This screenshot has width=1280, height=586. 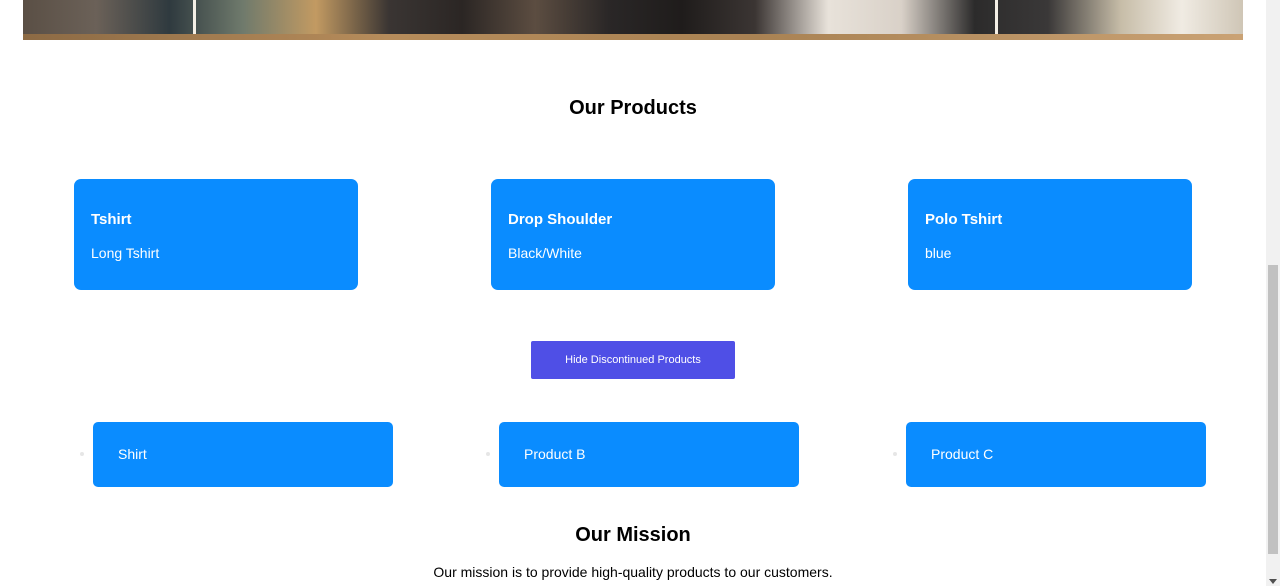 What do you see at coordinates (1056, 454) in the screenshot?
I see `list-item-label: Product C` at bounding box center [1056, 454].